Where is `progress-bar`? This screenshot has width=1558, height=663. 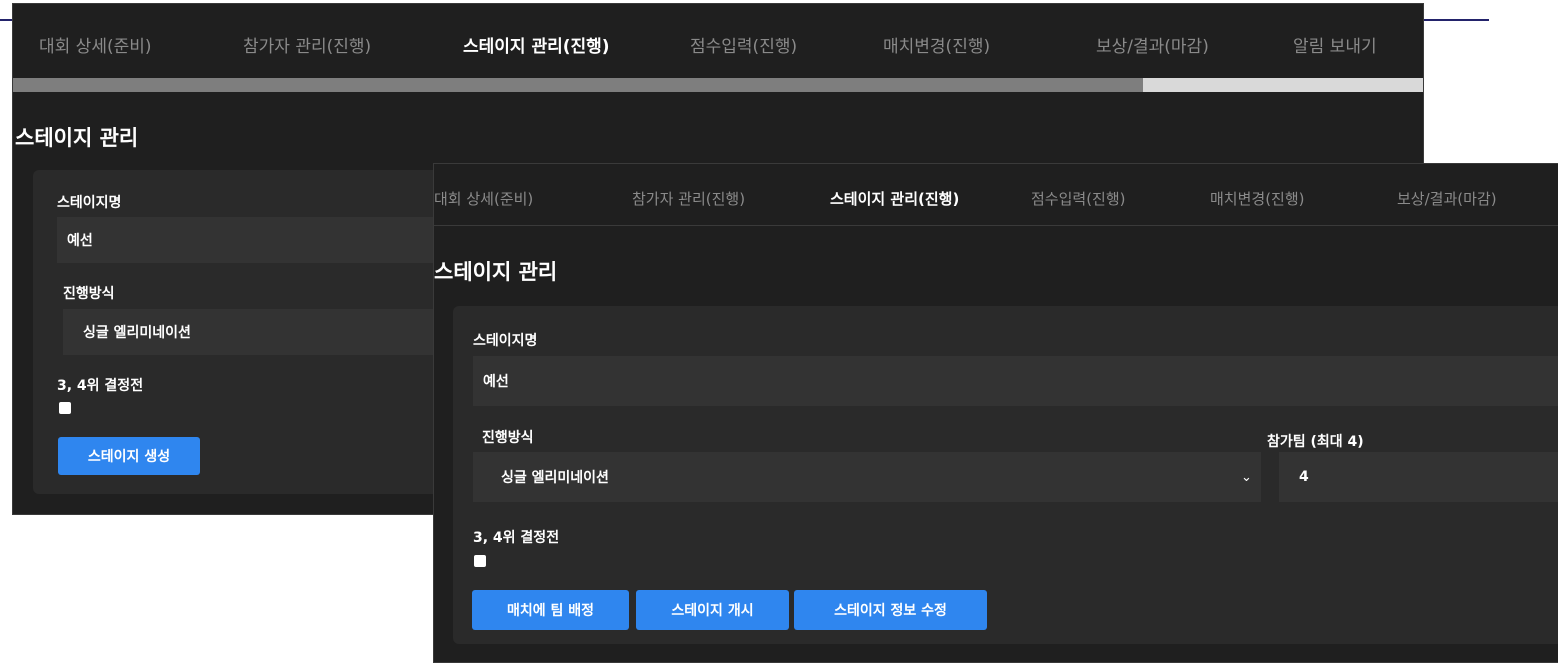 progress-bar is located at coordinates (718, 85).